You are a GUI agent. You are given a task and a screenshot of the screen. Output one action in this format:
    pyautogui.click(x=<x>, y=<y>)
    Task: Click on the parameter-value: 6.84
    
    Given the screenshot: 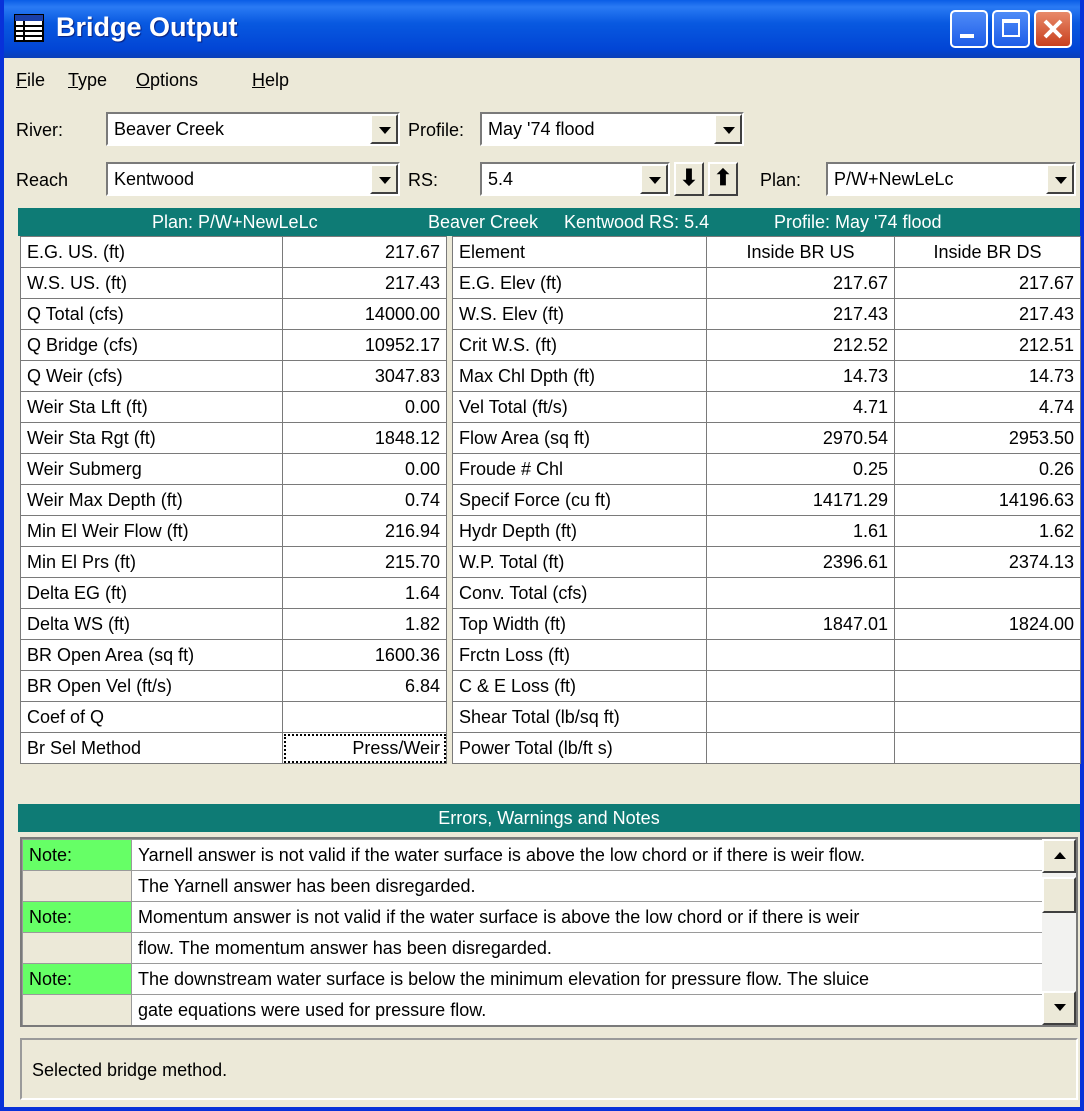 What is the action you would take?
    pyautogui.click(x=364, y=686)
    